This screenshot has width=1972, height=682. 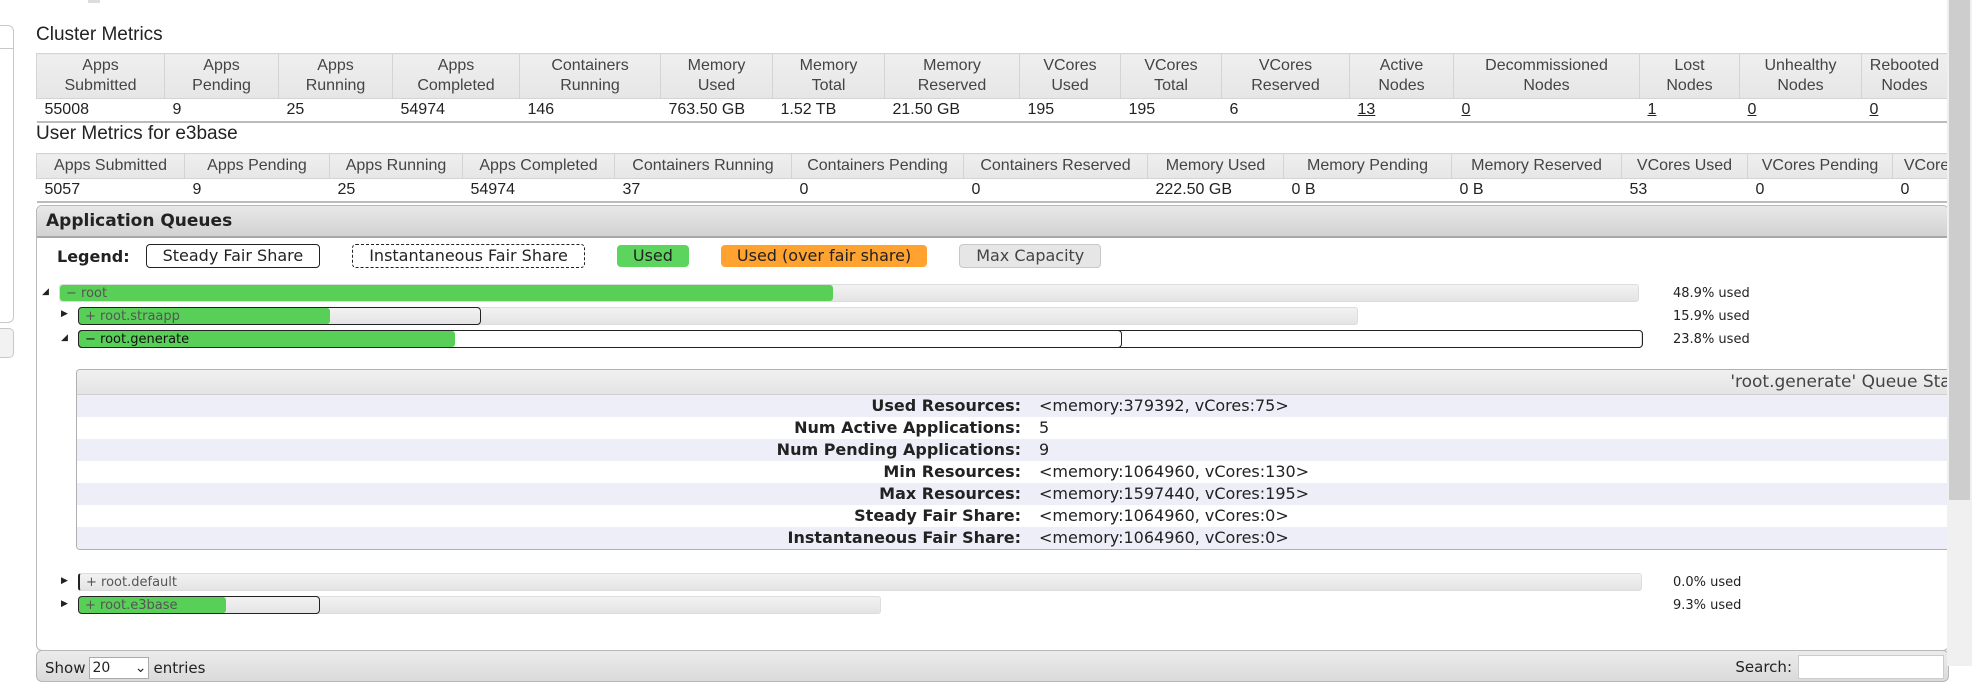 What do you see at coordinates (849, 293) in the screenshot?
I see `queue-bar-root: − root` at bounding box center [849, 293].